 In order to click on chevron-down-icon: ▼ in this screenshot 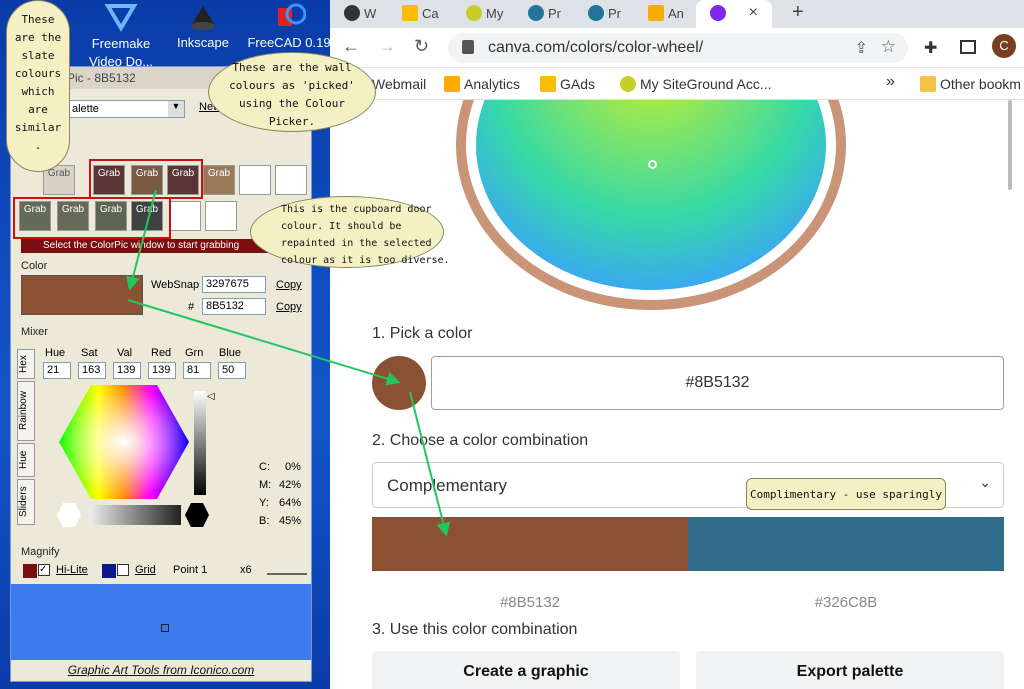, I will do `click(176, 109)`.